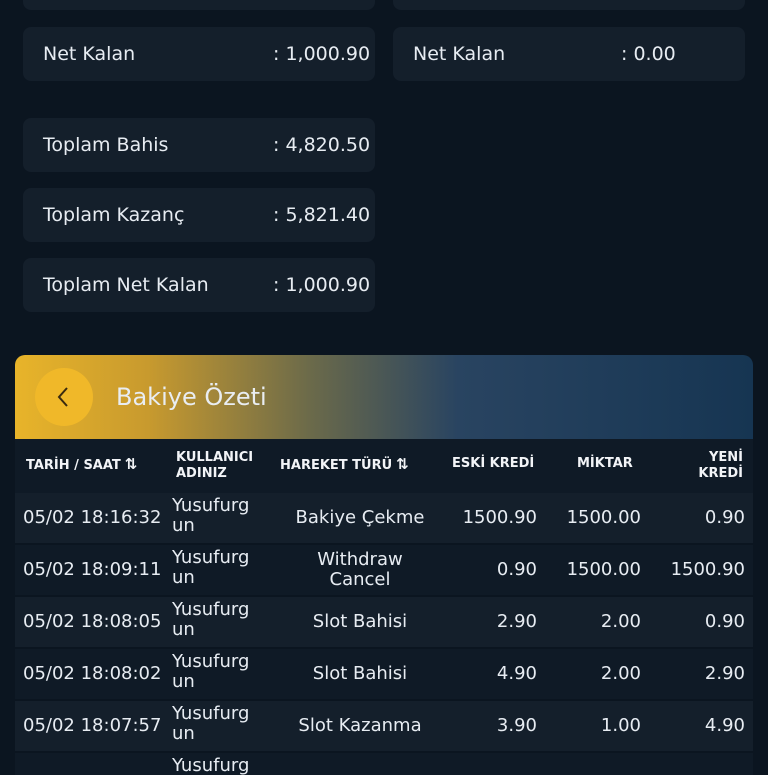  I want to click on panel-title: Bakiye Özeti, so click(191, 397).